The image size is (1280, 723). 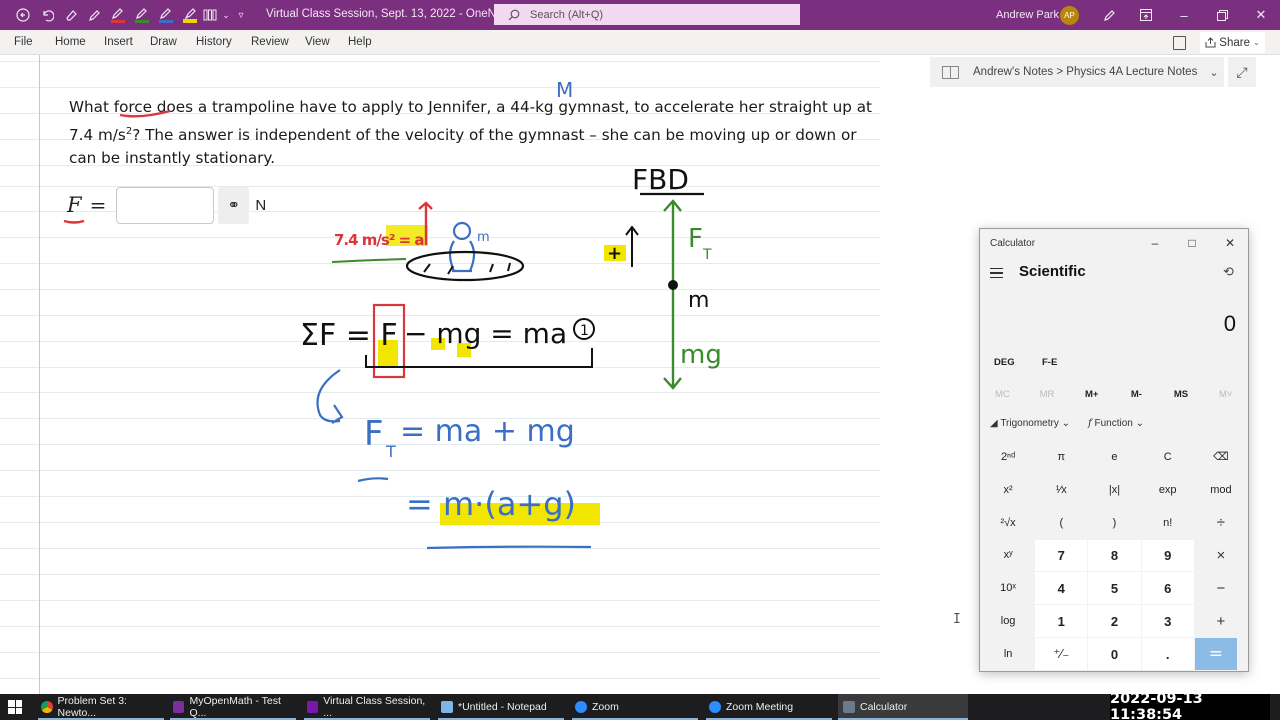 I want to click on ms-button: MS, so click(x=1181, y=394).